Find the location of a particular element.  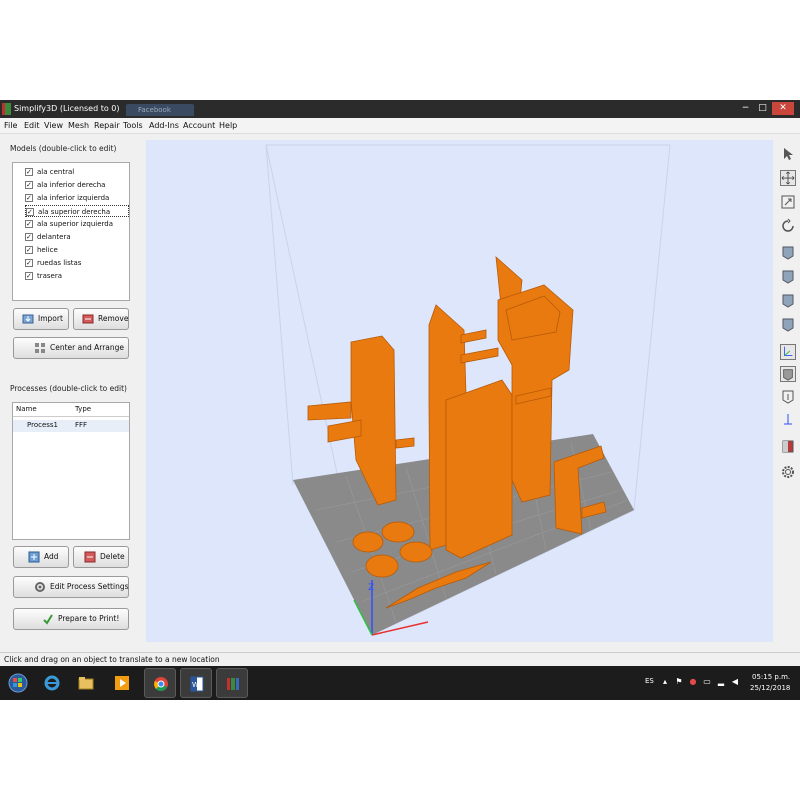

start-orb-icon is located at coordinates (18, 683).